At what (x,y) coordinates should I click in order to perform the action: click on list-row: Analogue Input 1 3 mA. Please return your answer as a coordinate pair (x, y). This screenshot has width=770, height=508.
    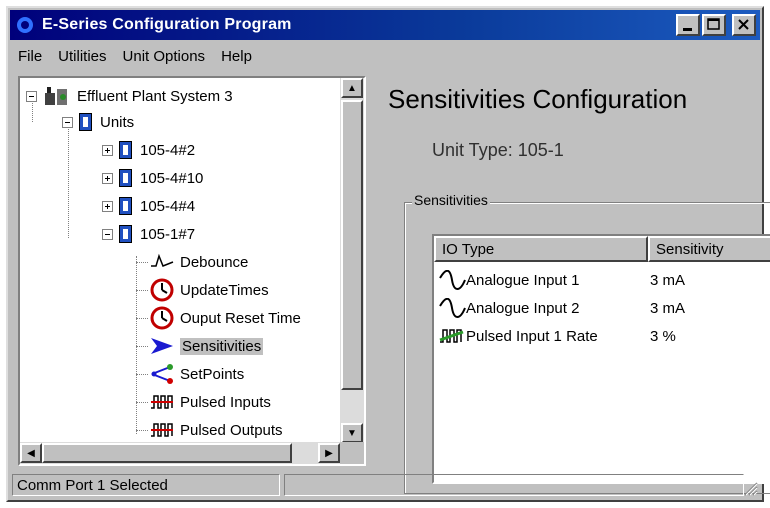
    Looking at the image, I should click on (561, 280).